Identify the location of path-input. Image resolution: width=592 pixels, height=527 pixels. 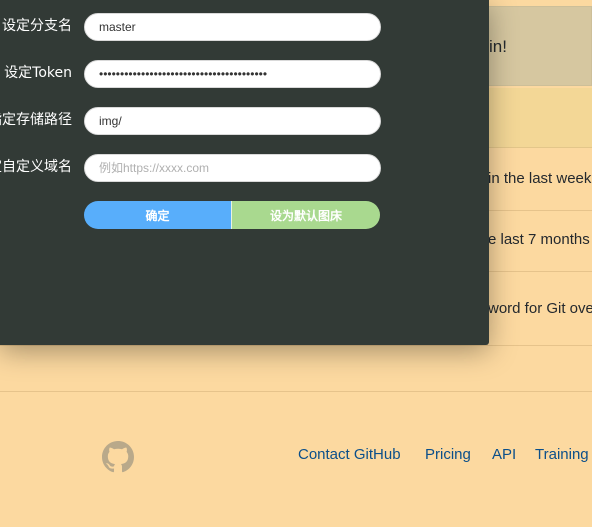
(232, 121).